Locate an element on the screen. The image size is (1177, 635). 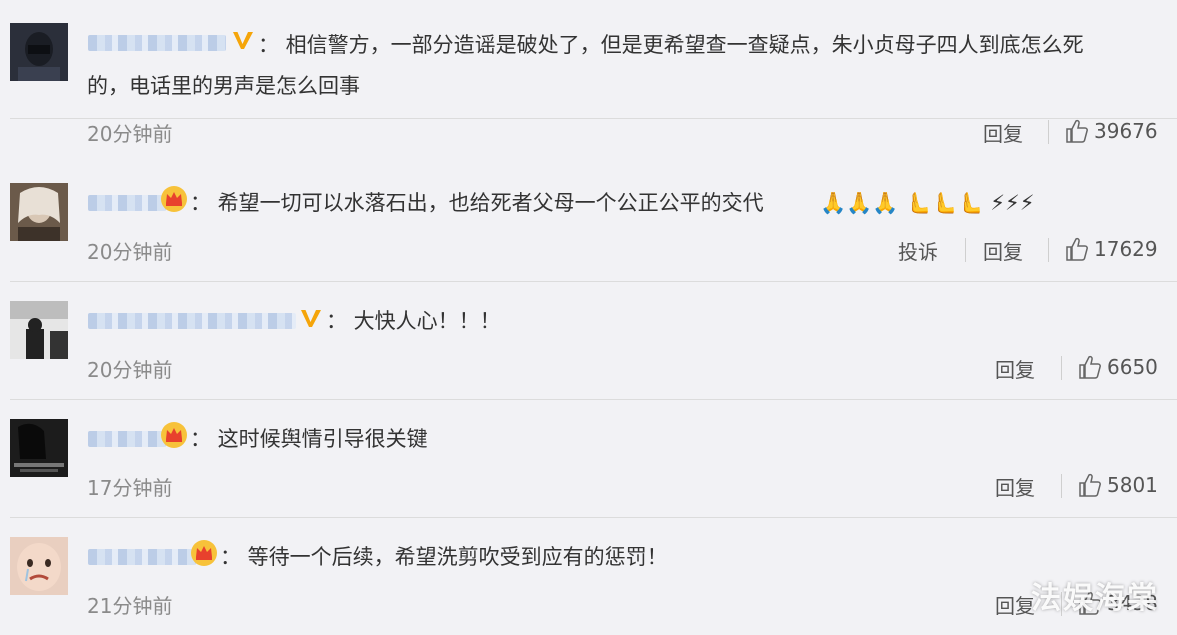
like-count: 6650 is located at coordinates (1132, 367).